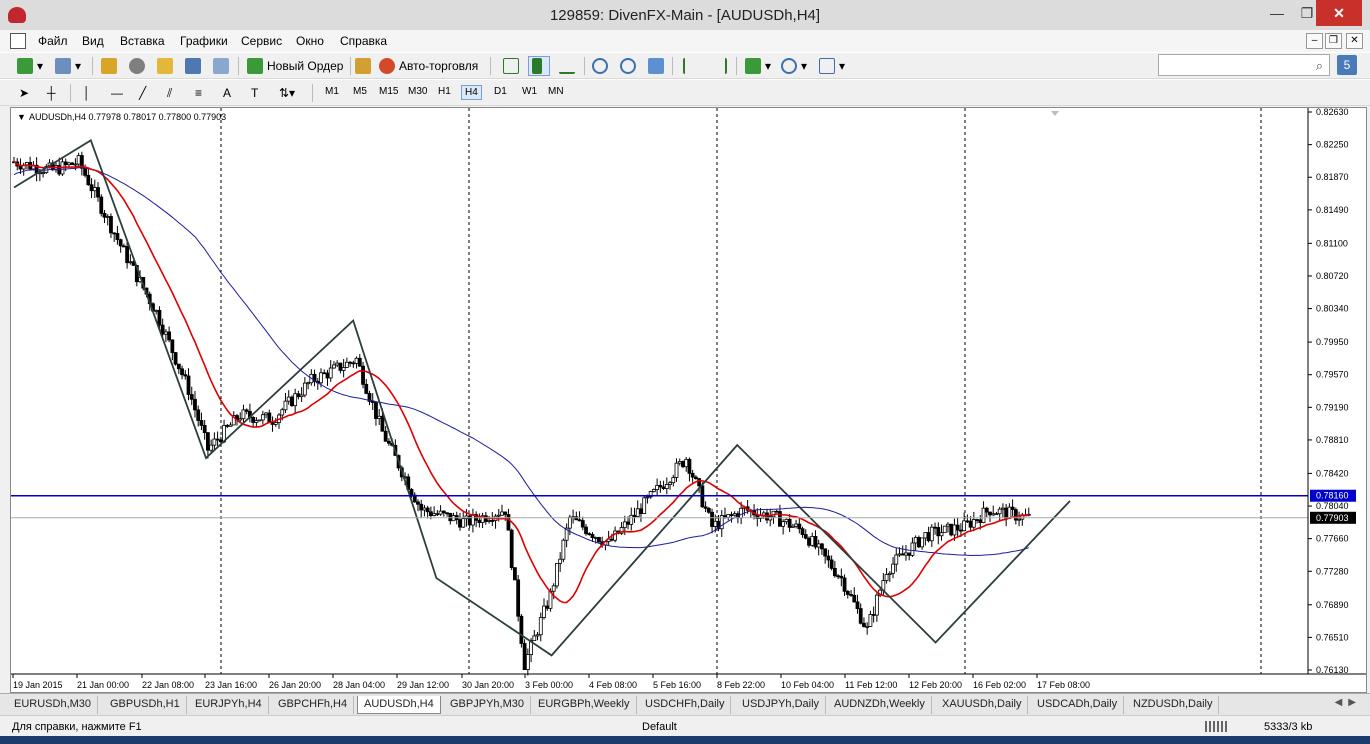 The image size is (1370, 744). I want to click on auto-trading-button: Авто-торговля, so click(428, 66).